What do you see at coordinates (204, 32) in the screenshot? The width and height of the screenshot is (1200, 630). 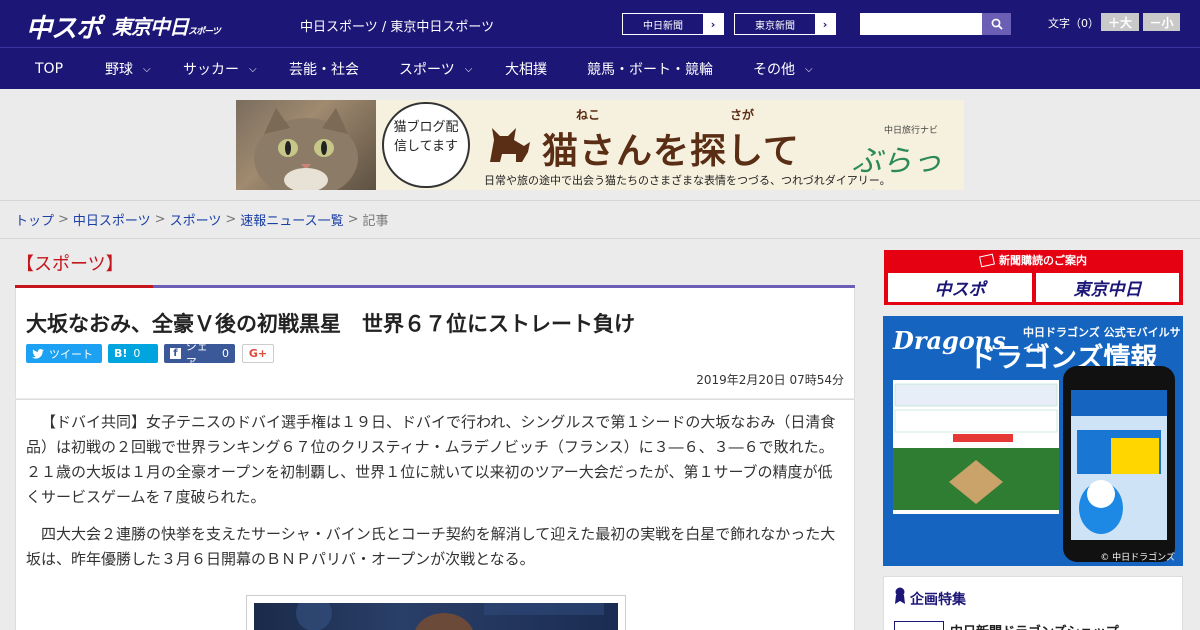 I see `tokyo-logo-small: スポーツ` at bounding box center [204, 32].